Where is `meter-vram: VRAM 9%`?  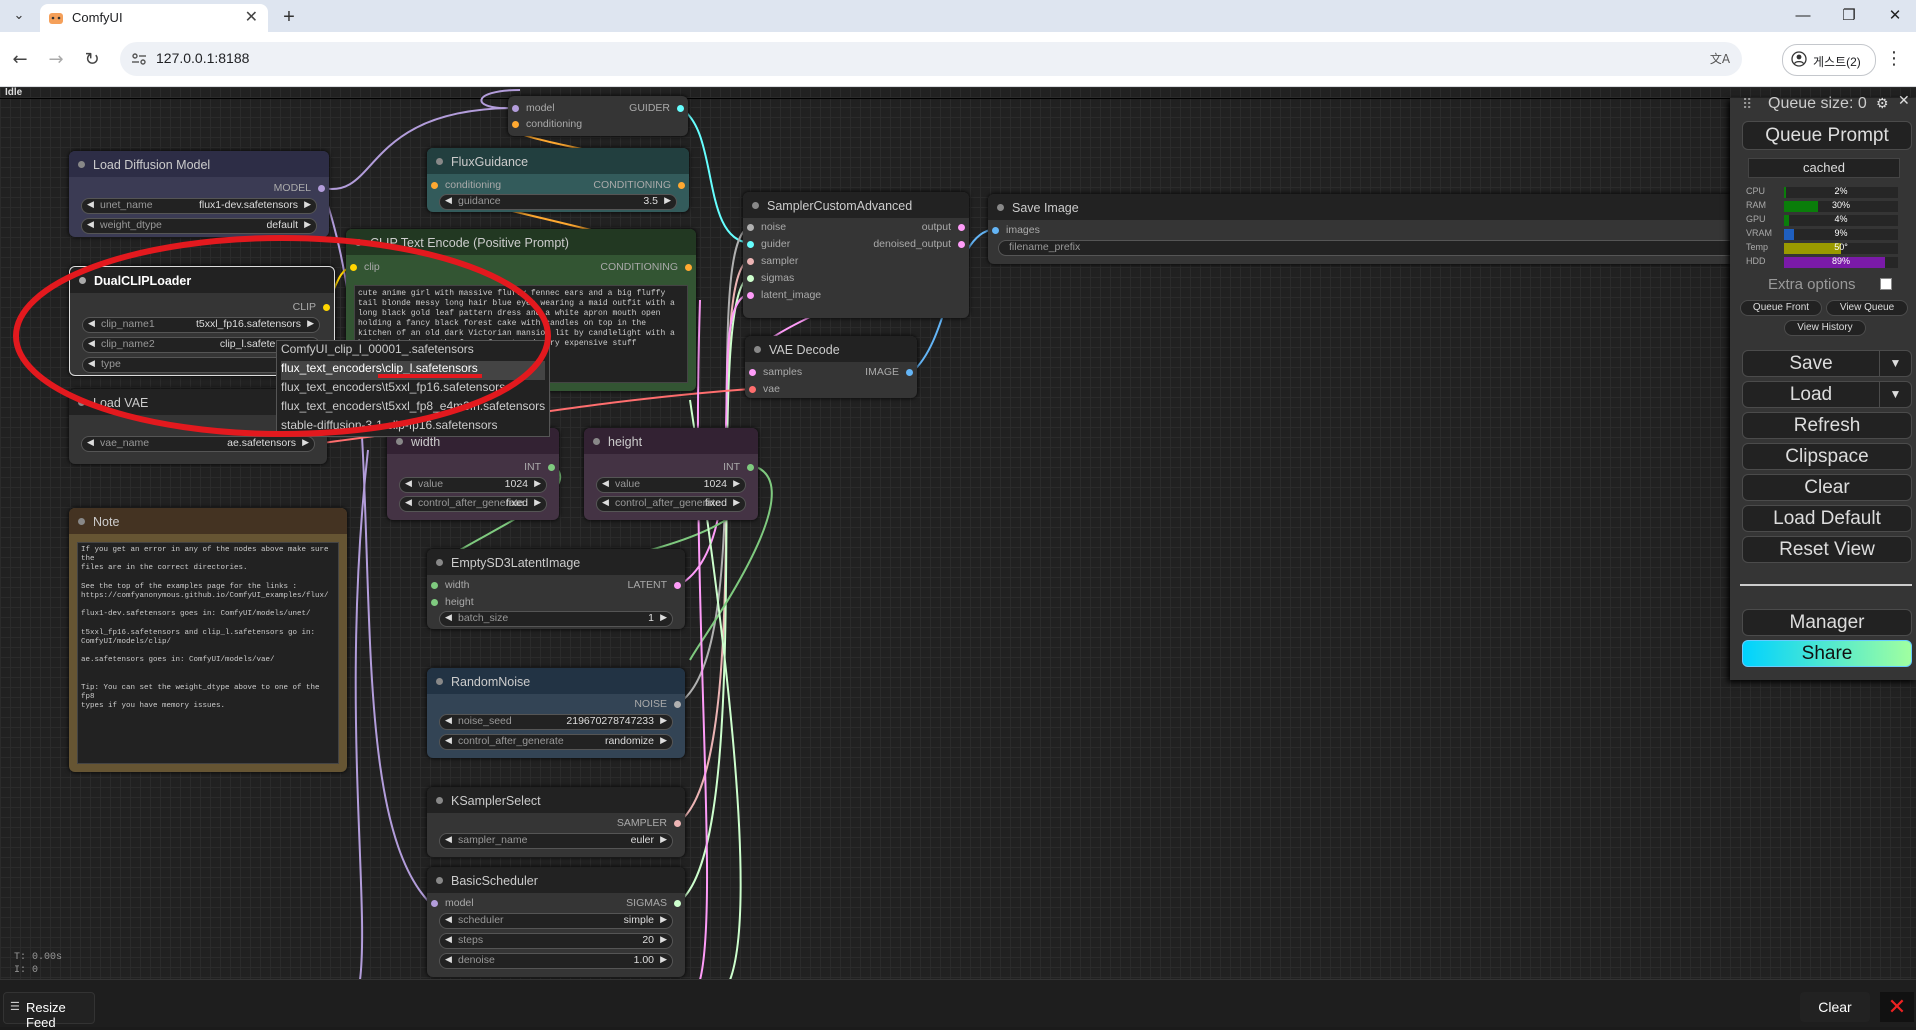
meter-vram: VRAM 9% is located at coordinates (1831, 234).